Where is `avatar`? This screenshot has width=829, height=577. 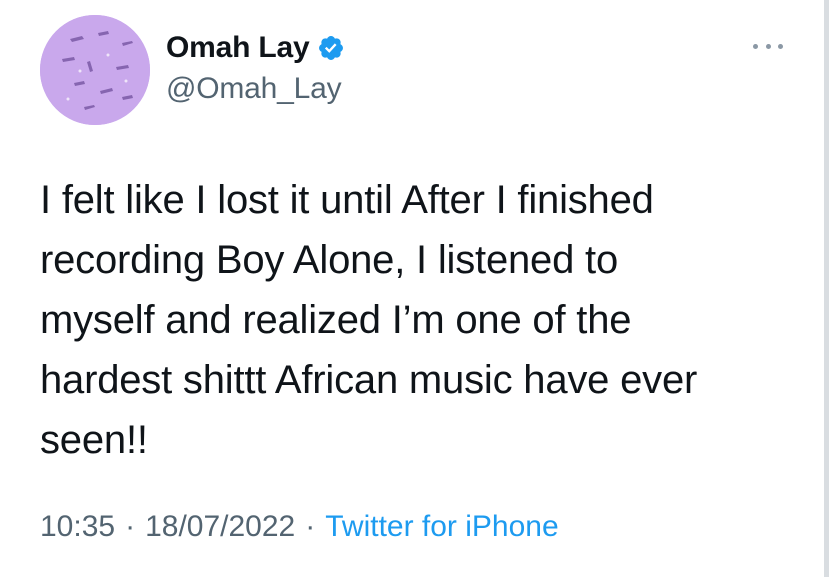 avatar is located at coordinates (95, 70).